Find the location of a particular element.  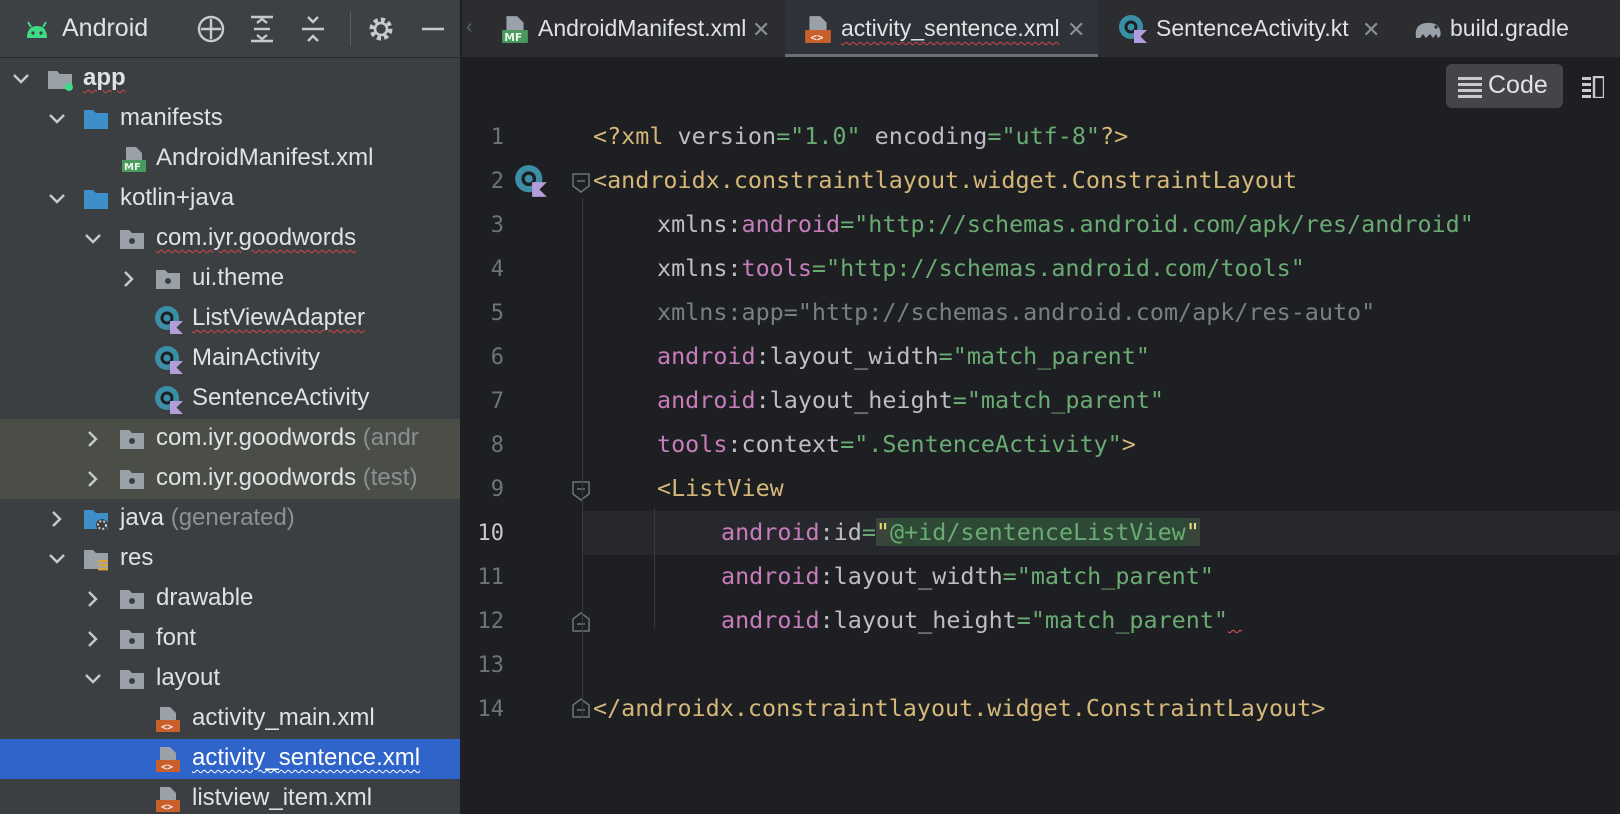

source-folder-icon is located at coordinates (96, 199).